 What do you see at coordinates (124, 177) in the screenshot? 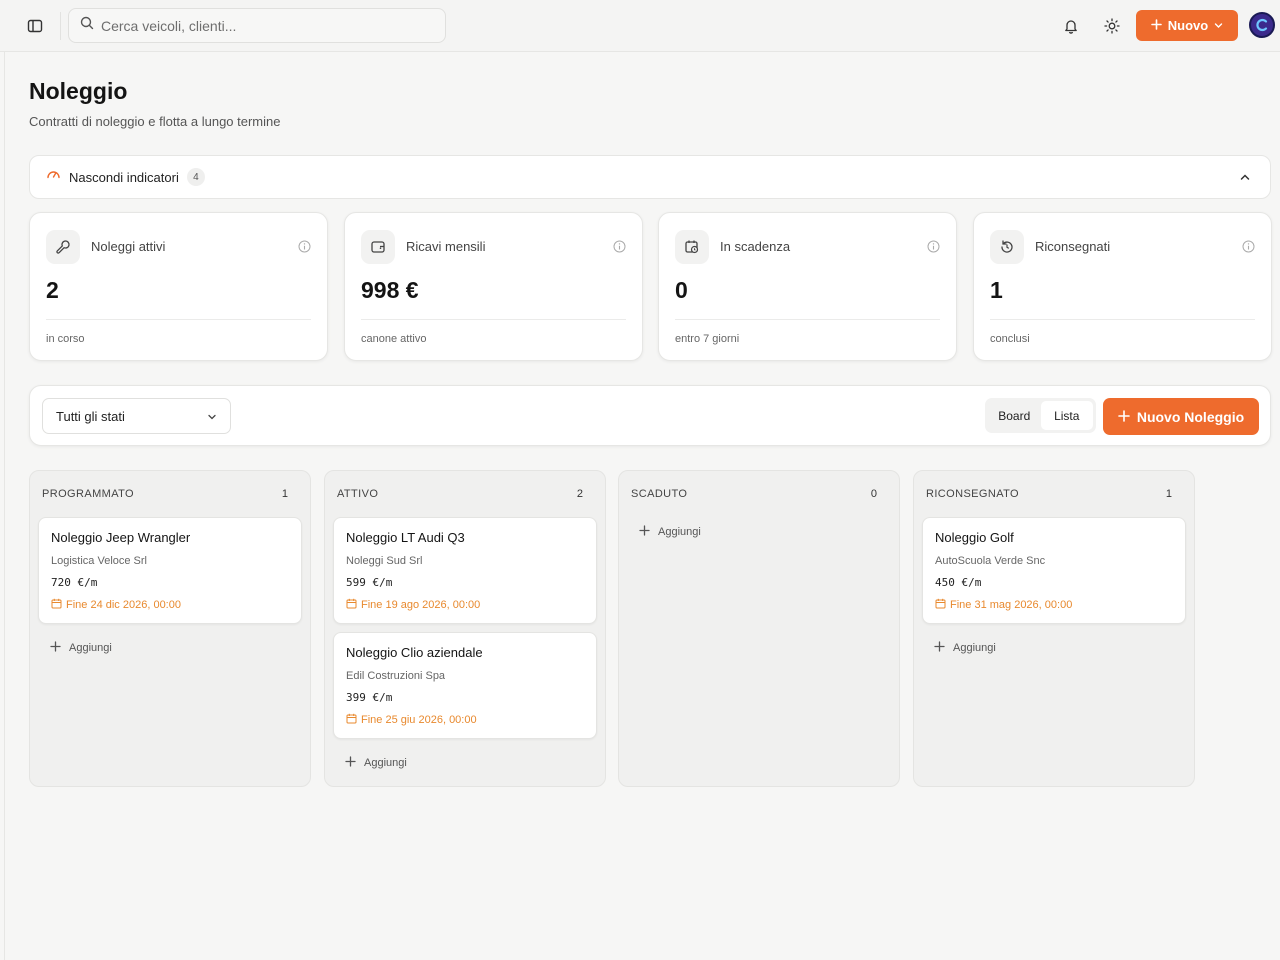
I see `indicators-toggle-label: Nascondi indicatori` at bounding box center [124, 177].